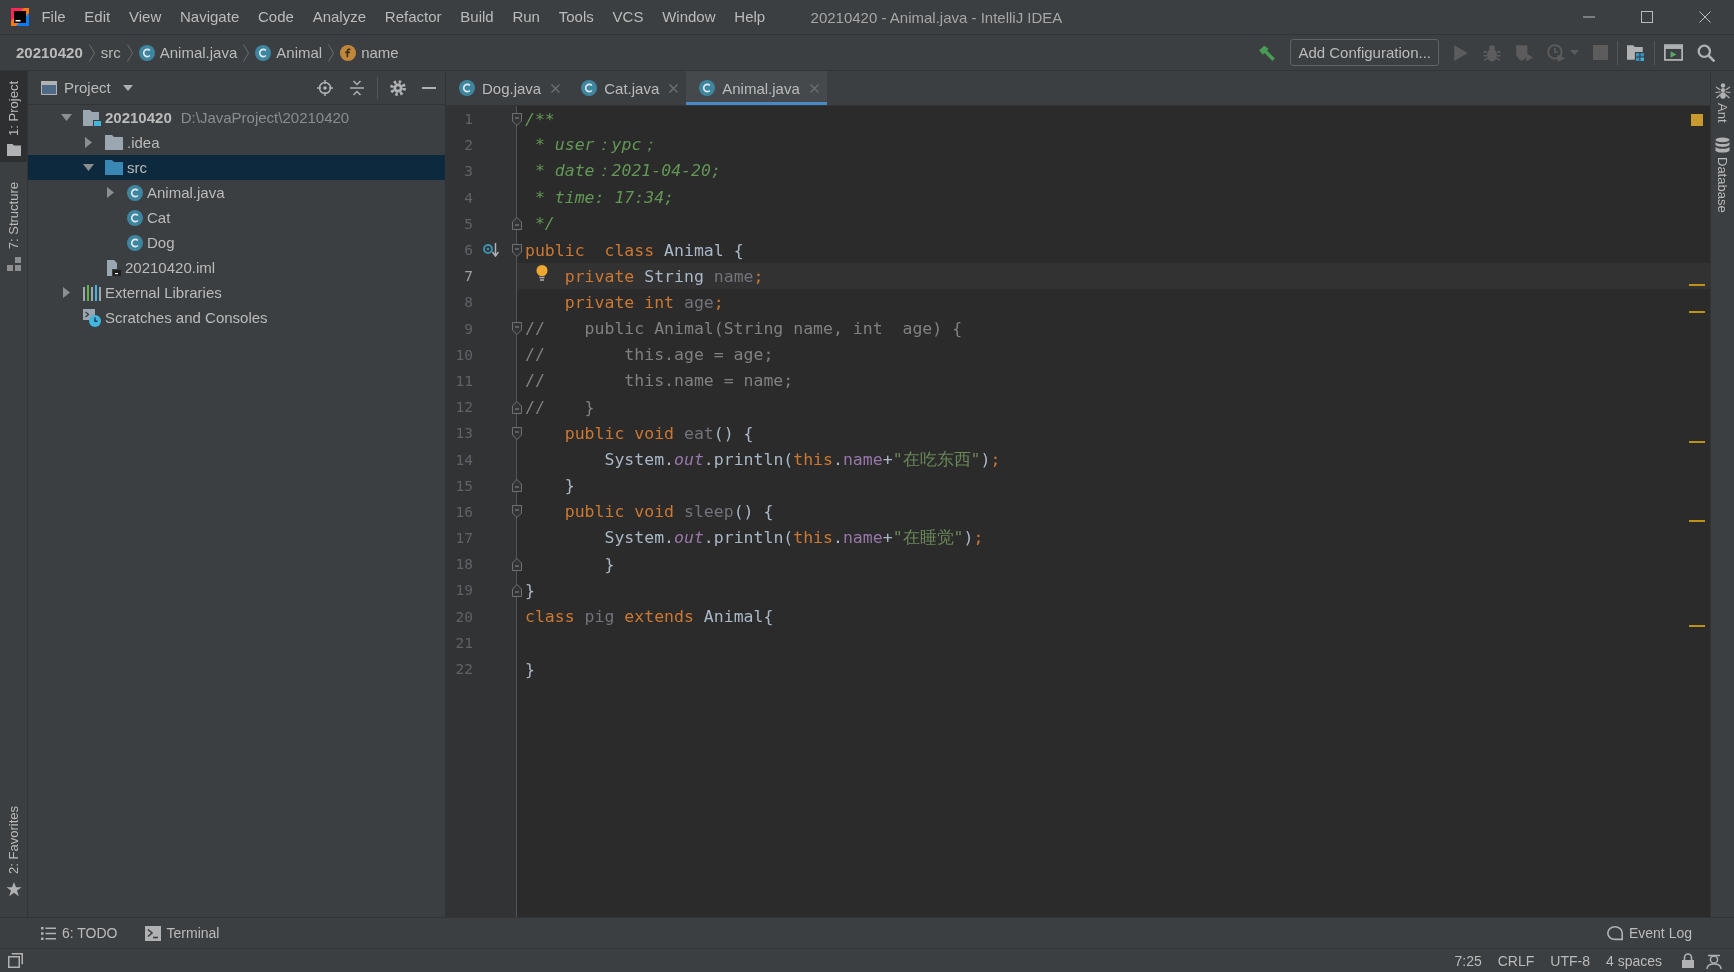 This screenshot has width=1734, height=972. I want to click on menu-item: File, so click(53, 17).